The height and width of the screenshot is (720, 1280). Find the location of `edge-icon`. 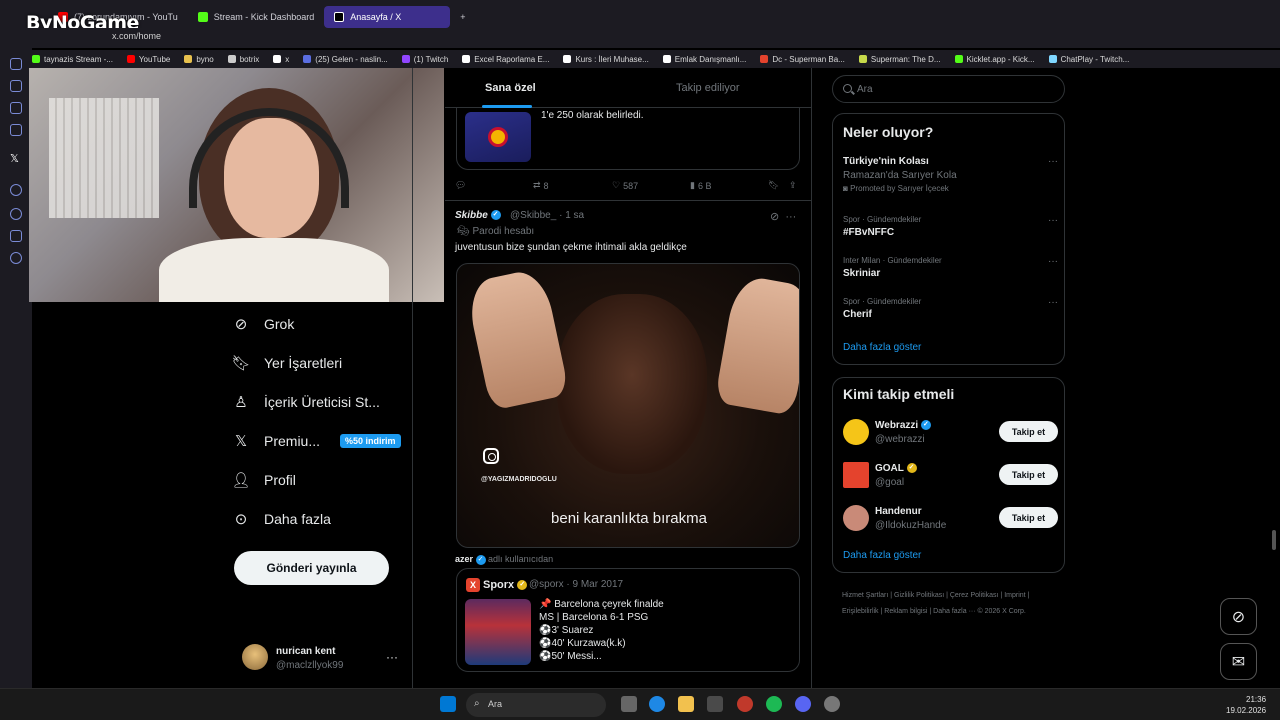

edge-icon is located at coordinates (657, 704).